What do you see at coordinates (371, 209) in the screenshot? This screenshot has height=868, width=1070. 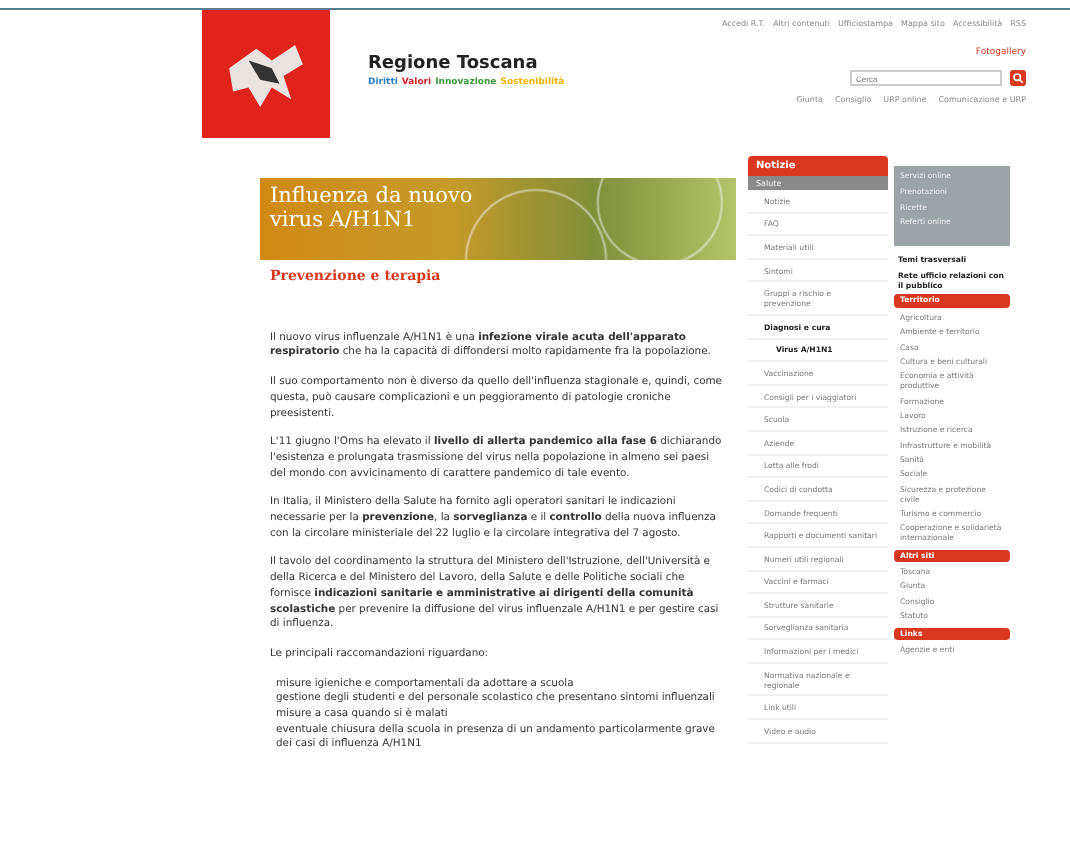 I see `banner-title: Influenza da nuovo virus A/H1N1` at bounding box center [371, 209].